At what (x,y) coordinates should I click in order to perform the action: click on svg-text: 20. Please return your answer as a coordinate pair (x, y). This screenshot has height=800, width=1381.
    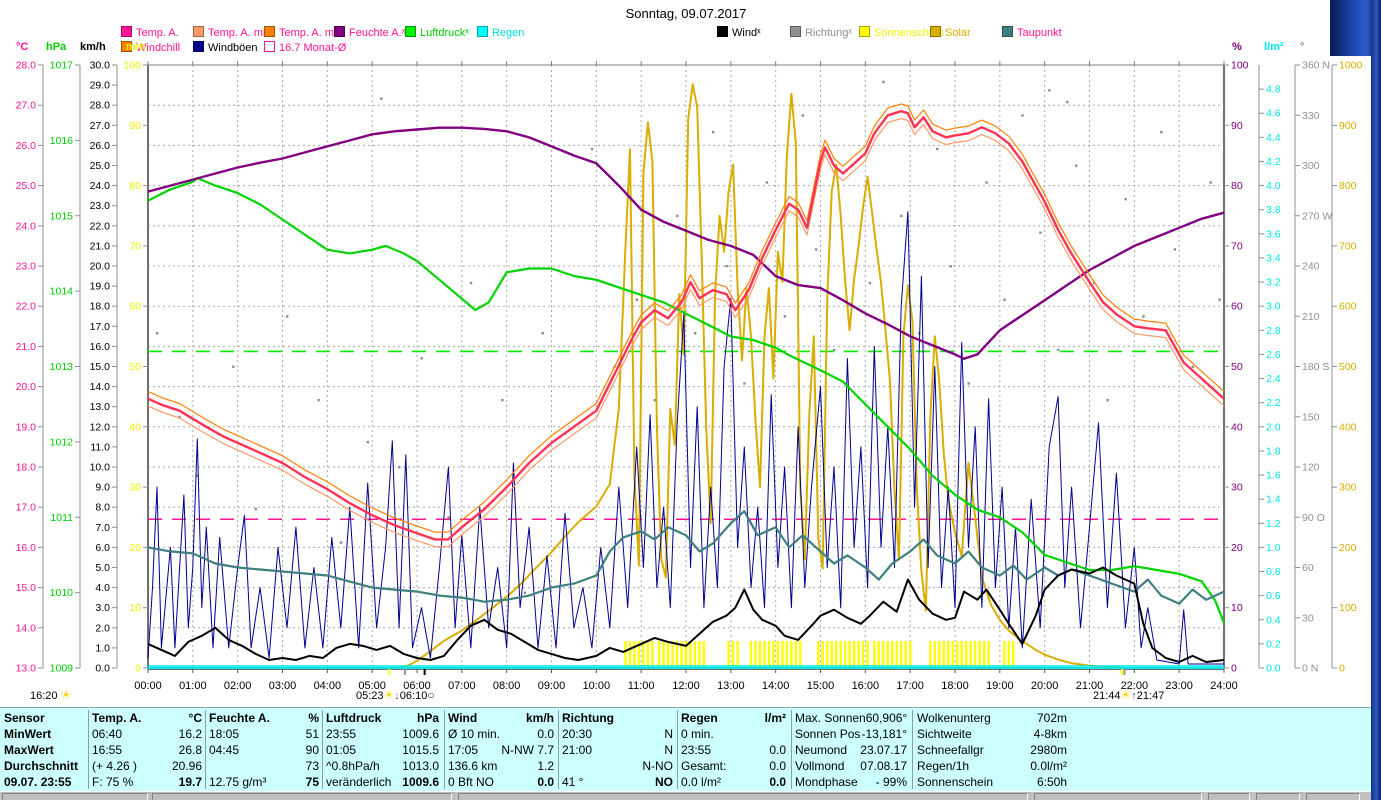
    Looking at the image, I should click on (1237, 548).